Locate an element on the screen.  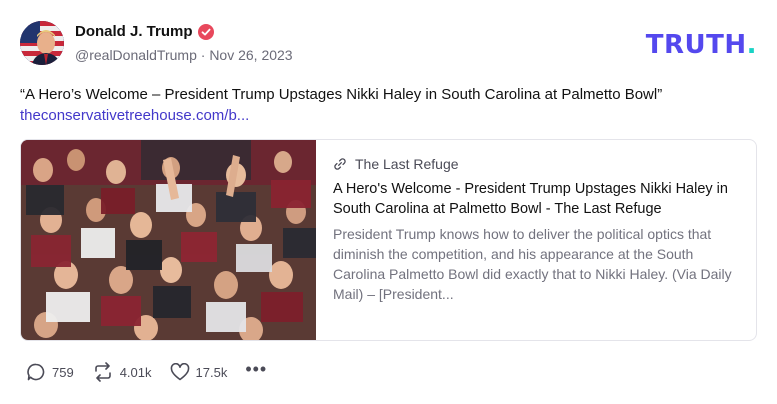
truth-logo: TRUTH. is located at coordinates (701, 45).